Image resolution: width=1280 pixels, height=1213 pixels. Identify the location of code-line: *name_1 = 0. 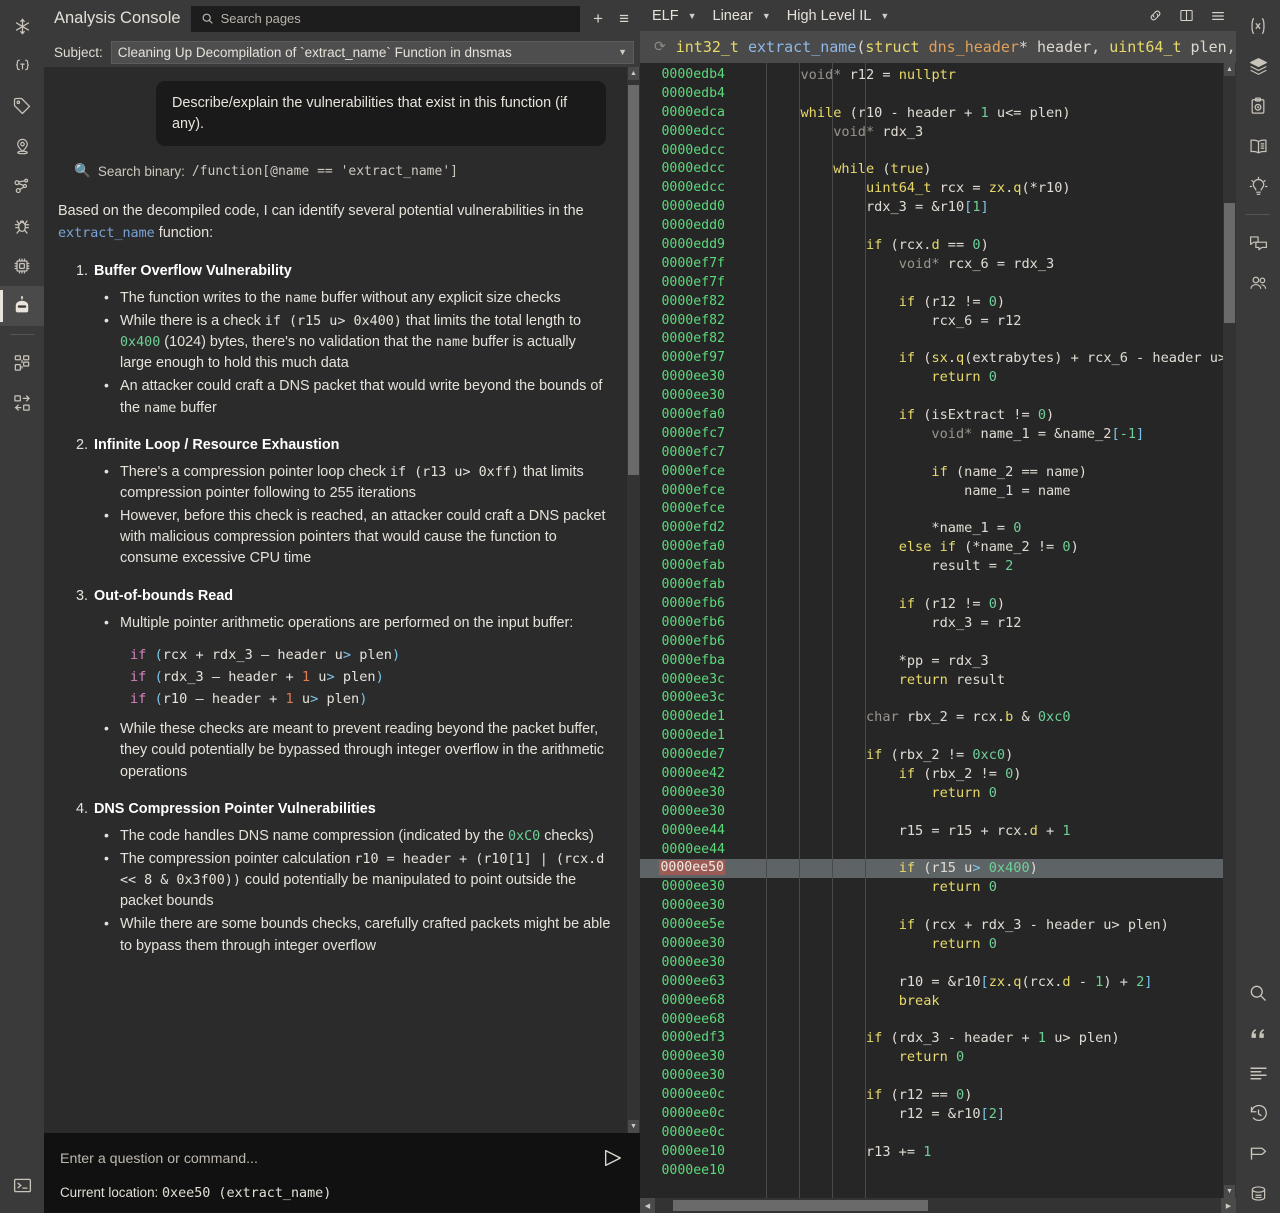
(979, 528).